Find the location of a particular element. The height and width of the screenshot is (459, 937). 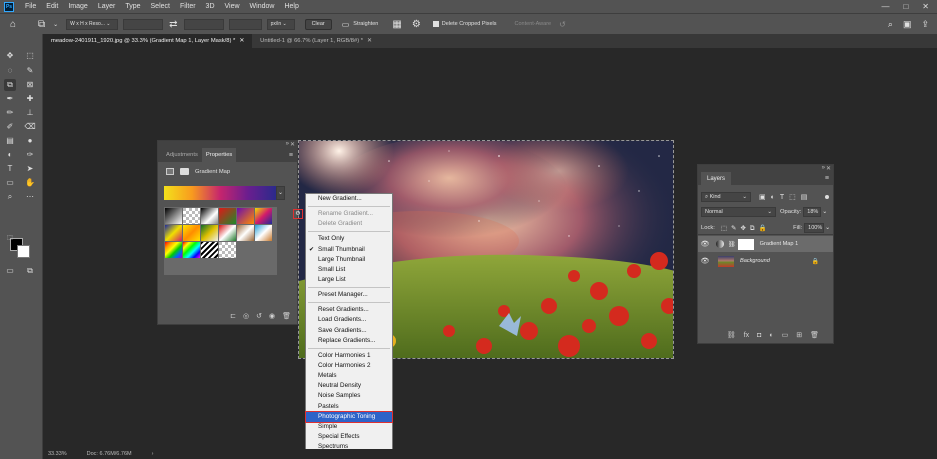

stamp-tool-icon: ⊥ is located at coordinates (30, 113).